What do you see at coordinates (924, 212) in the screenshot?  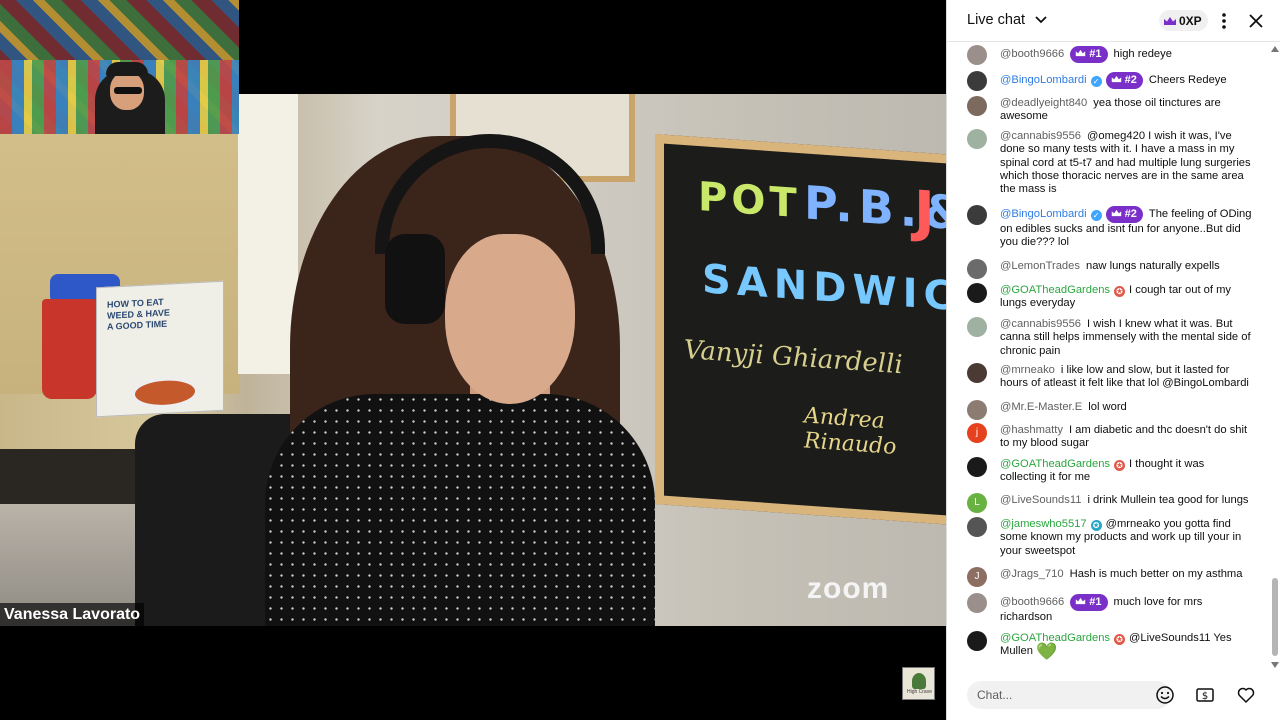 I see `chalk-text-j: J` at bounding box center [924, 212].